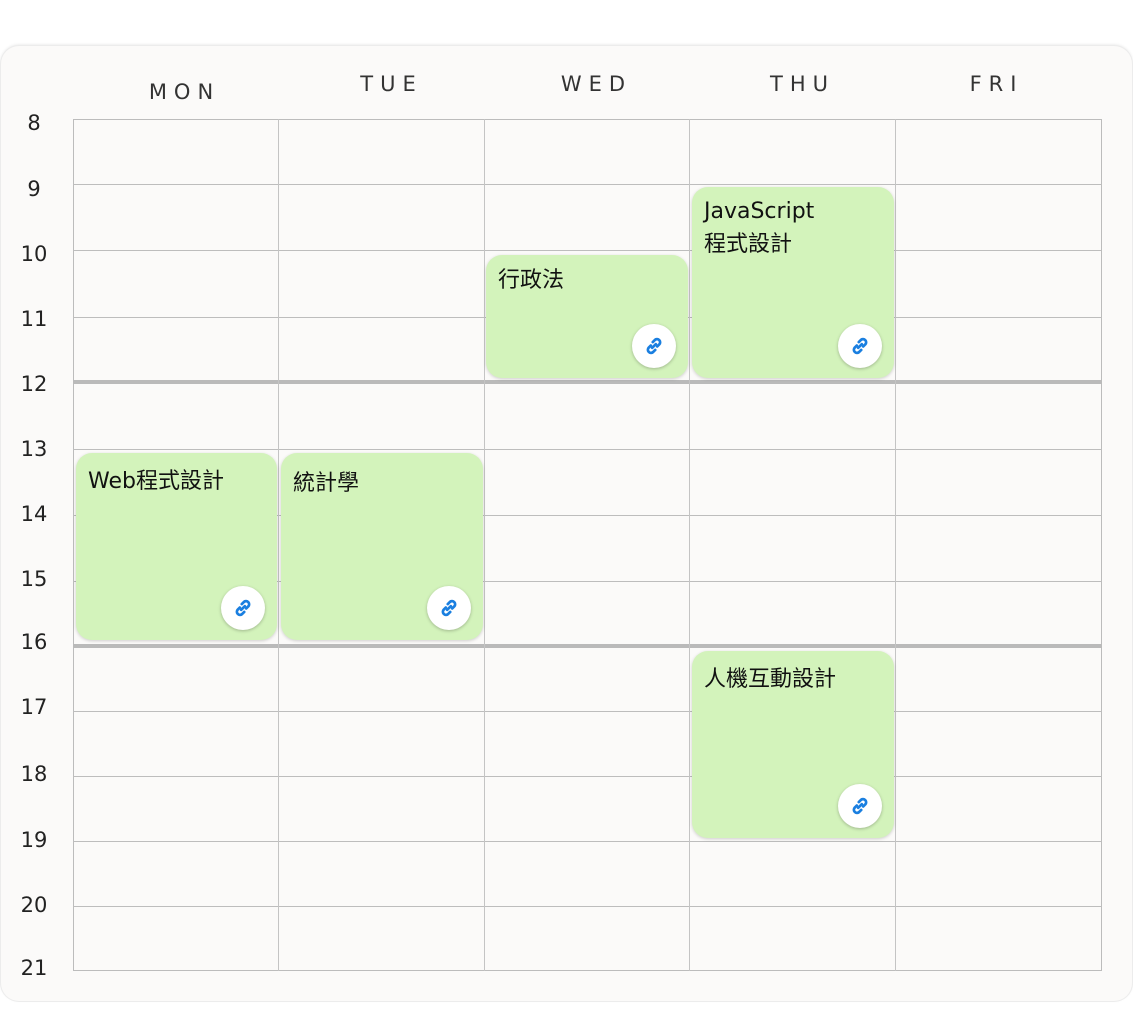 The width and height of the screenshot is (1133, 1011). What do you see at coordinates (34, 774) in the screenshot?
I see `hour-label: 18` at bounding box center [34, 774].